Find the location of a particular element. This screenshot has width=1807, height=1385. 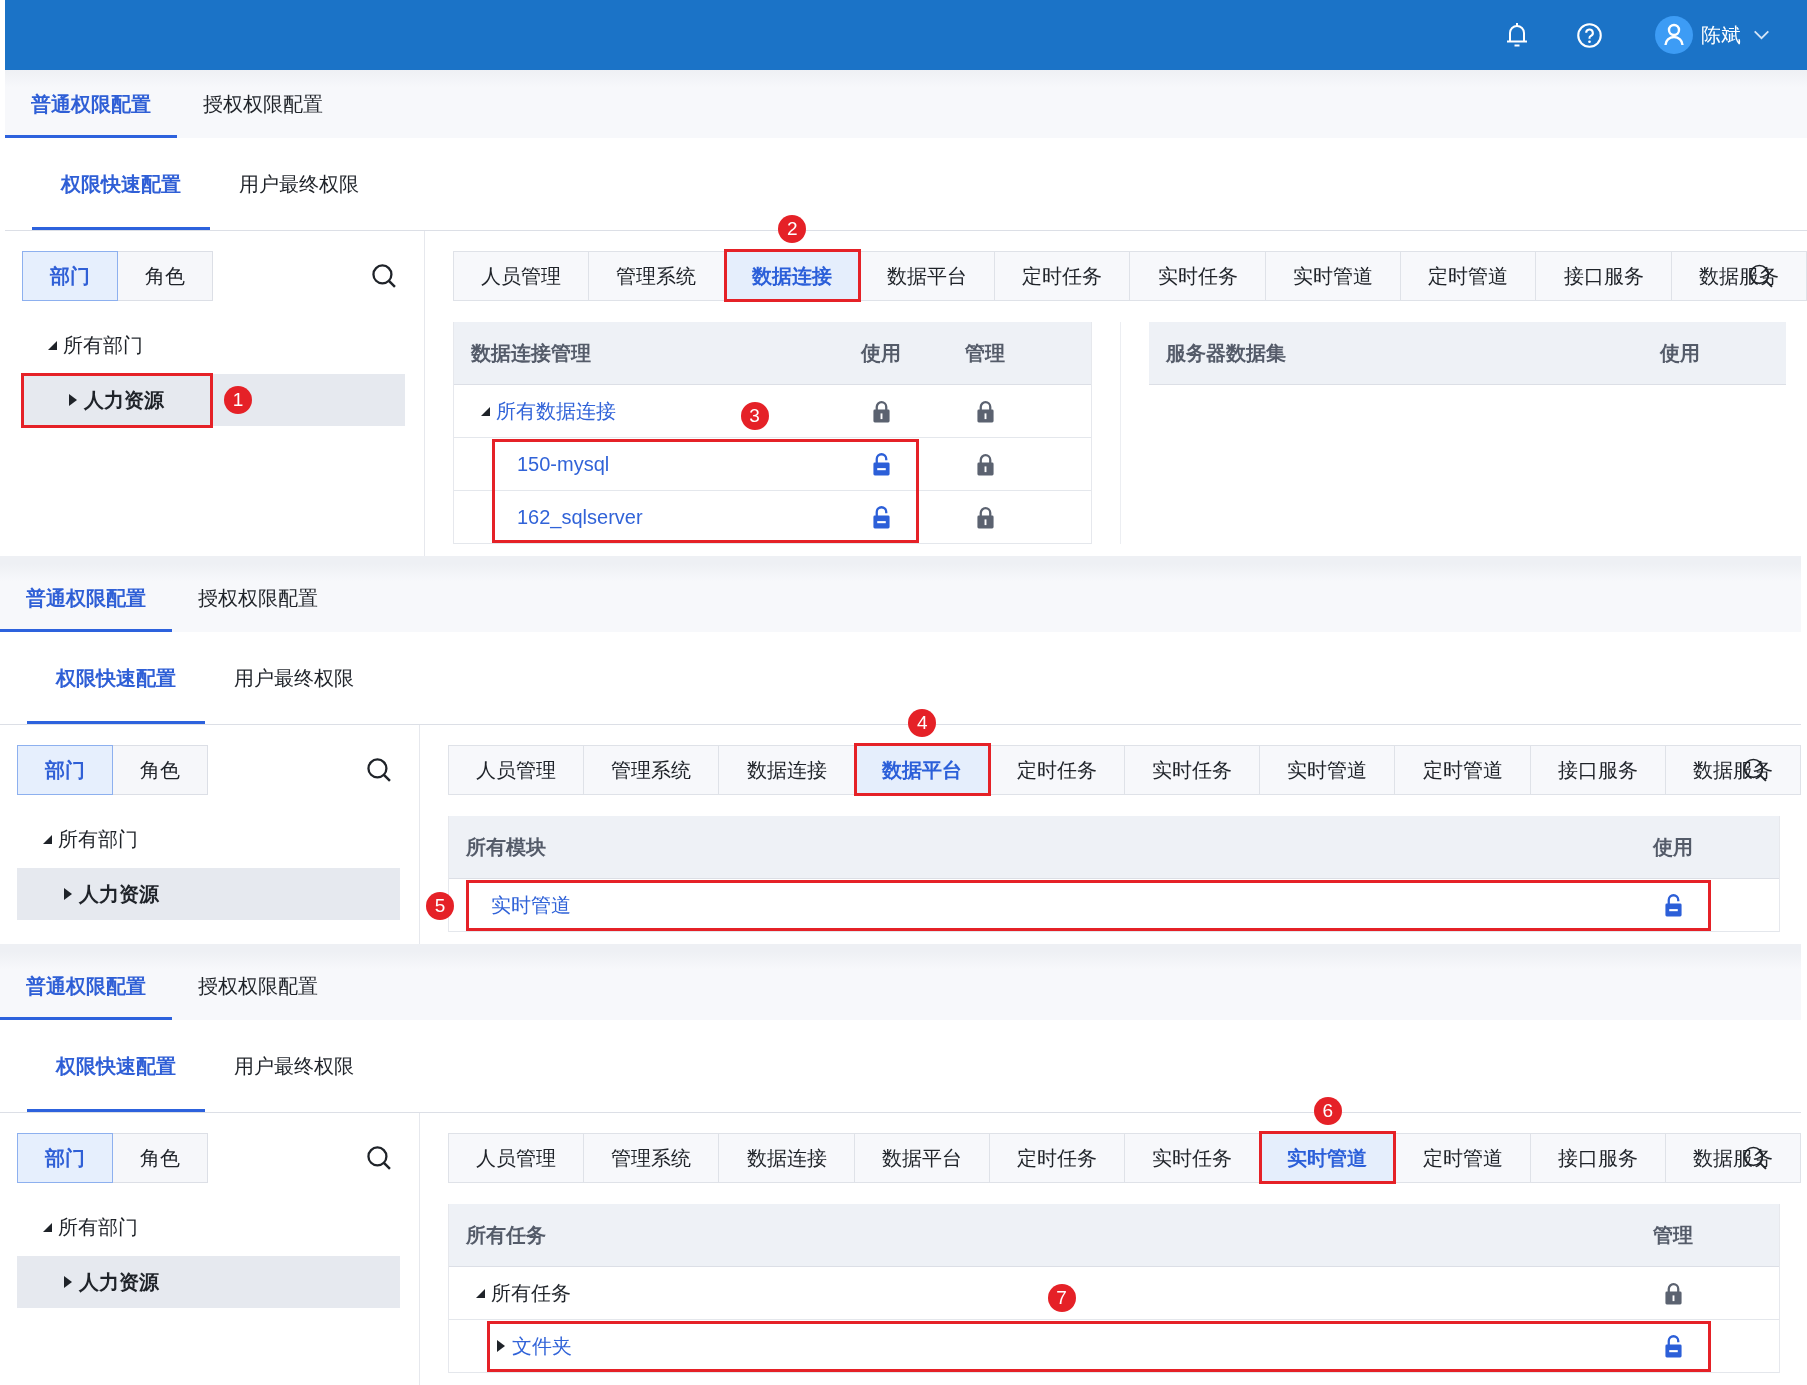

row-label: 150-mysql is located at coordinates (563, 464).